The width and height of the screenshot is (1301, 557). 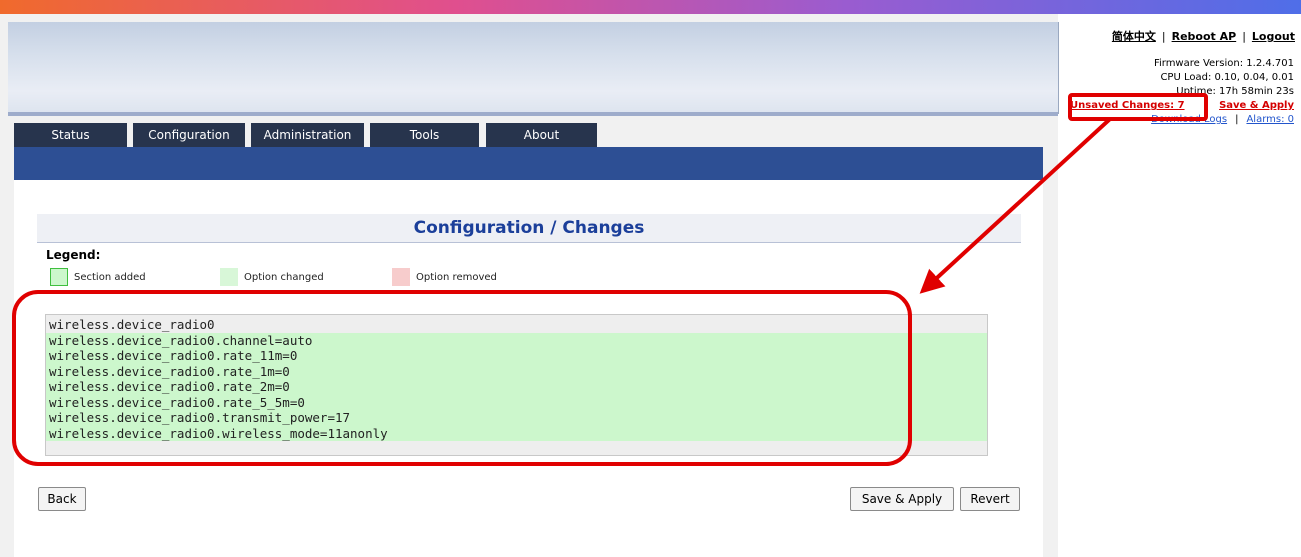 I want to click on annotation-arrow, so click(x=1015, y=205).